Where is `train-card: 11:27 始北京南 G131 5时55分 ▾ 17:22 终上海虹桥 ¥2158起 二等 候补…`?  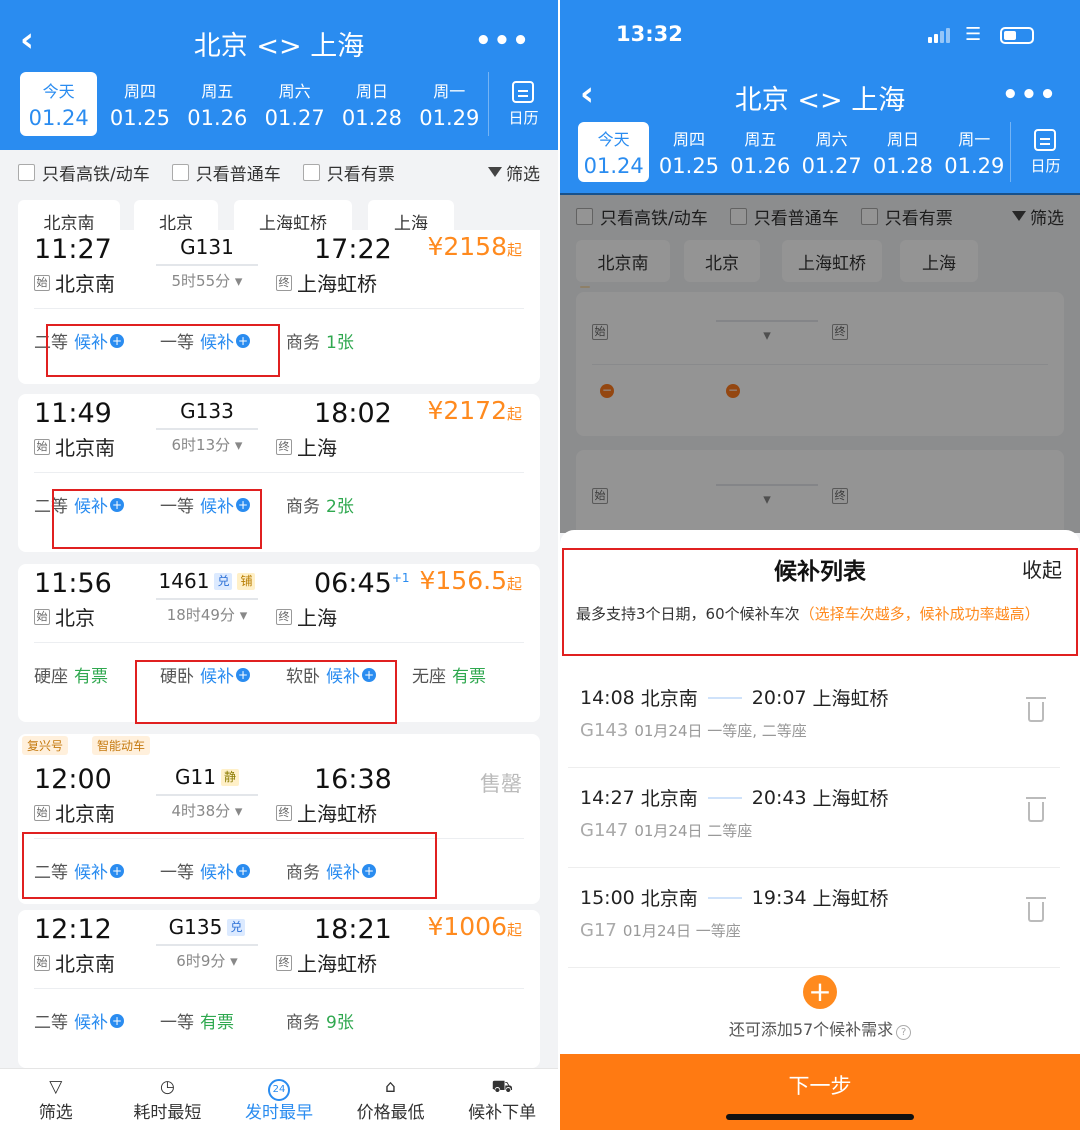
train-card: 11:27 始北京南 G131 5时55分 ▾ 17:22 终上海虹桥 ¥2158起 二等 候补… is located at coordinates (279, 307).